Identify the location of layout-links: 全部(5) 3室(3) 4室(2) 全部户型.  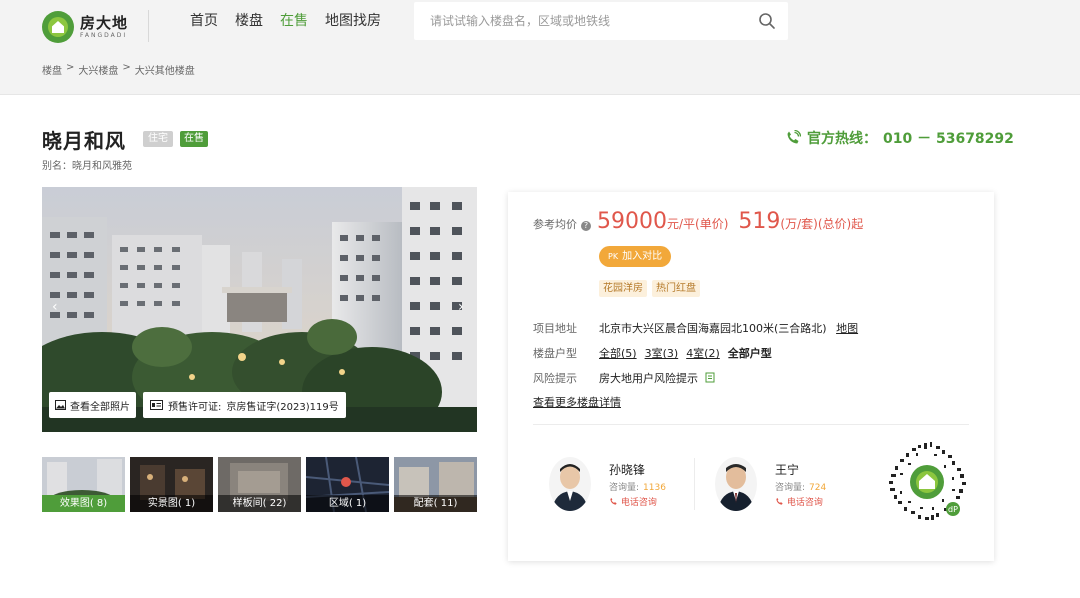
(685, 353).